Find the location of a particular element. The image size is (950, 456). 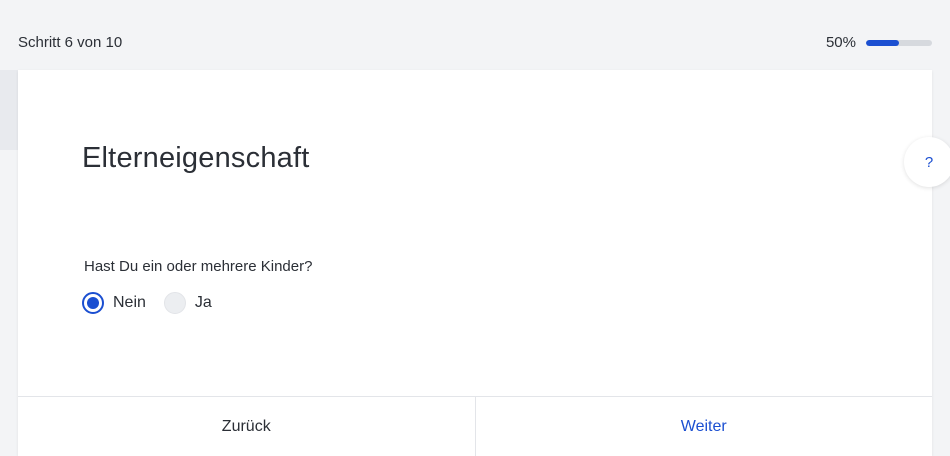

next-button: Weiter is located at coordinates (704, 426).